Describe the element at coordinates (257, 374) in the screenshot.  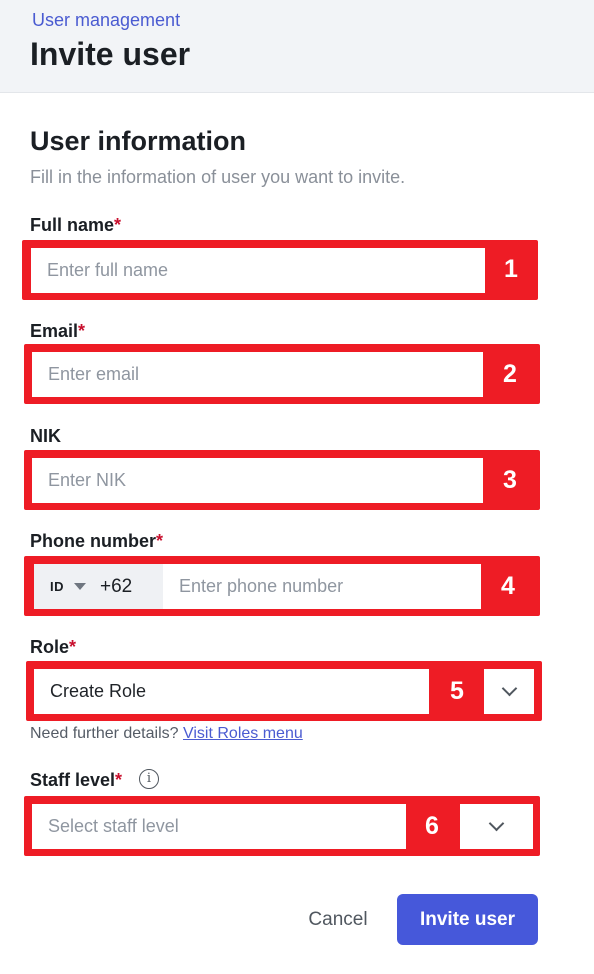
I see `email-input` at that location.